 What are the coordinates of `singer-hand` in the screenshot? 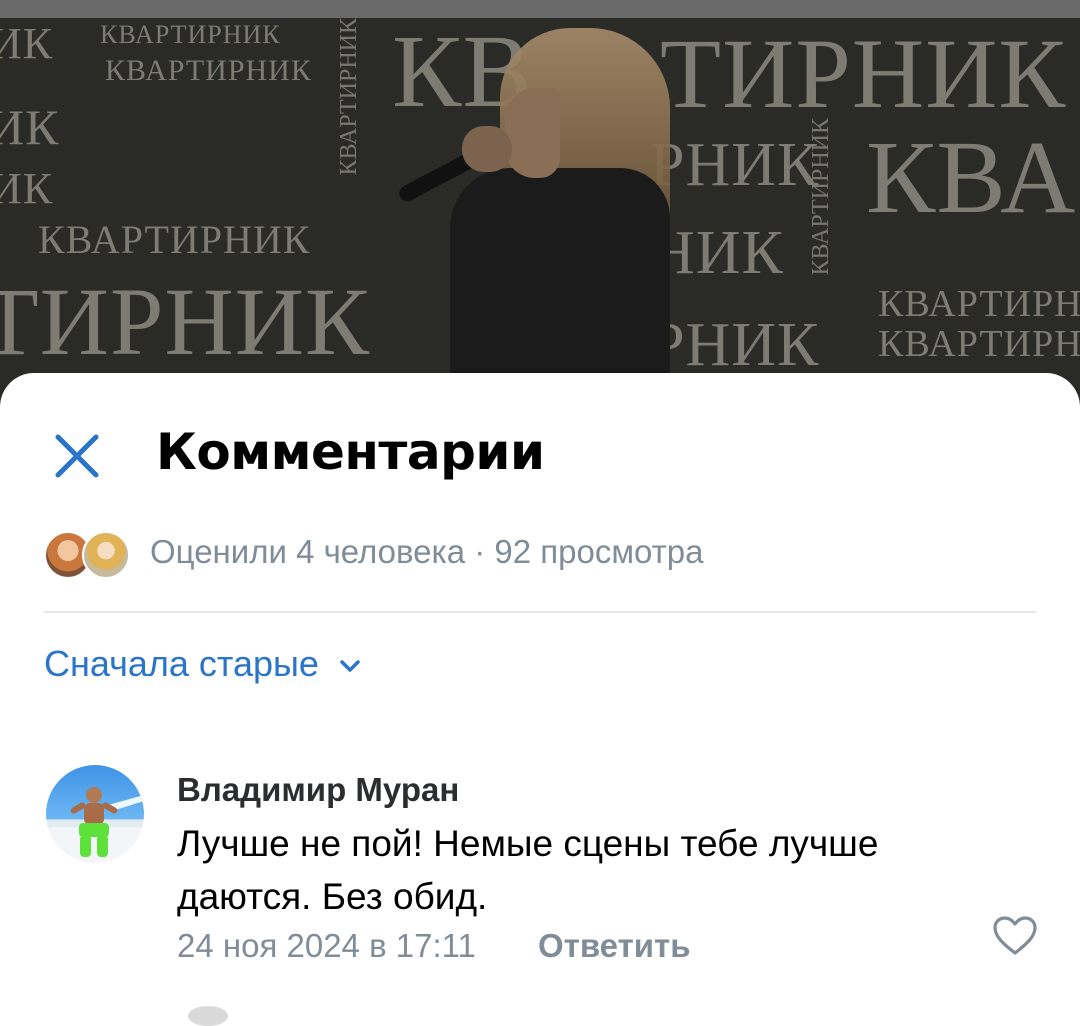 It's located at (487, 149).